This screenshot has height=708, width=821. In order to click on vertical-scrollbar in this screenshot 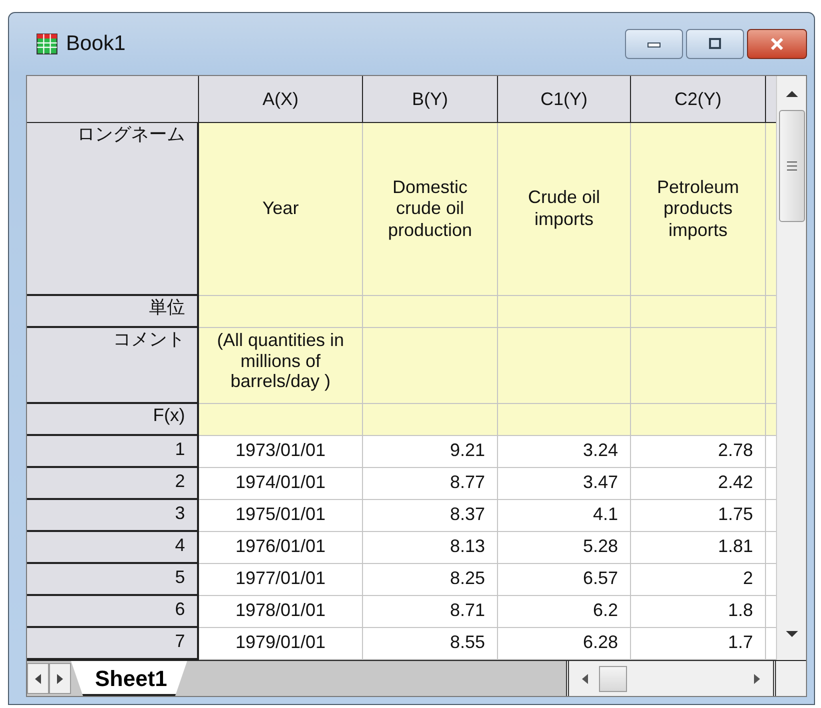, I will do `click(791, 368)`.